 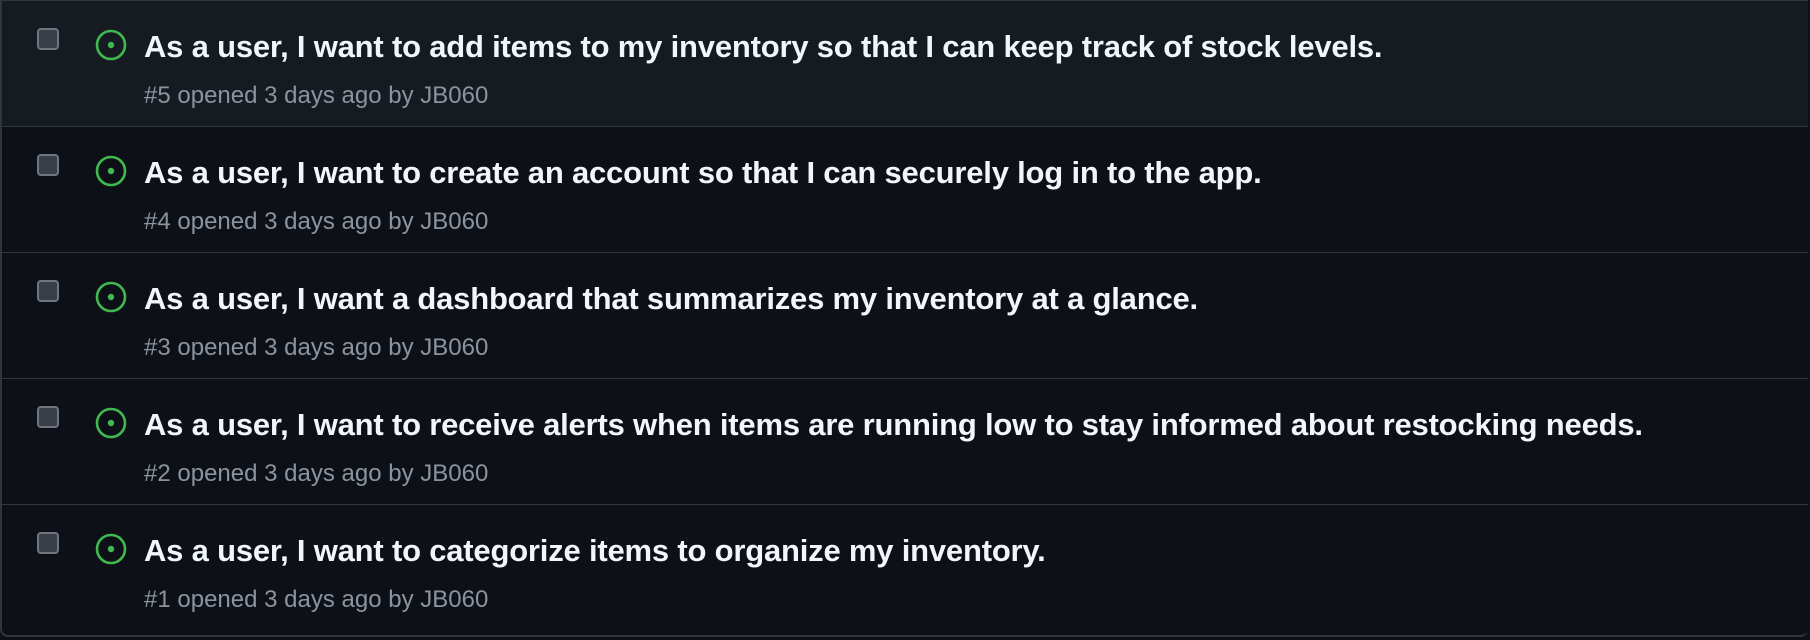 What do you see at coordinates (157, 95) in the screenshot?
I see `issue-number: #5` at bounding box center [157, 95].